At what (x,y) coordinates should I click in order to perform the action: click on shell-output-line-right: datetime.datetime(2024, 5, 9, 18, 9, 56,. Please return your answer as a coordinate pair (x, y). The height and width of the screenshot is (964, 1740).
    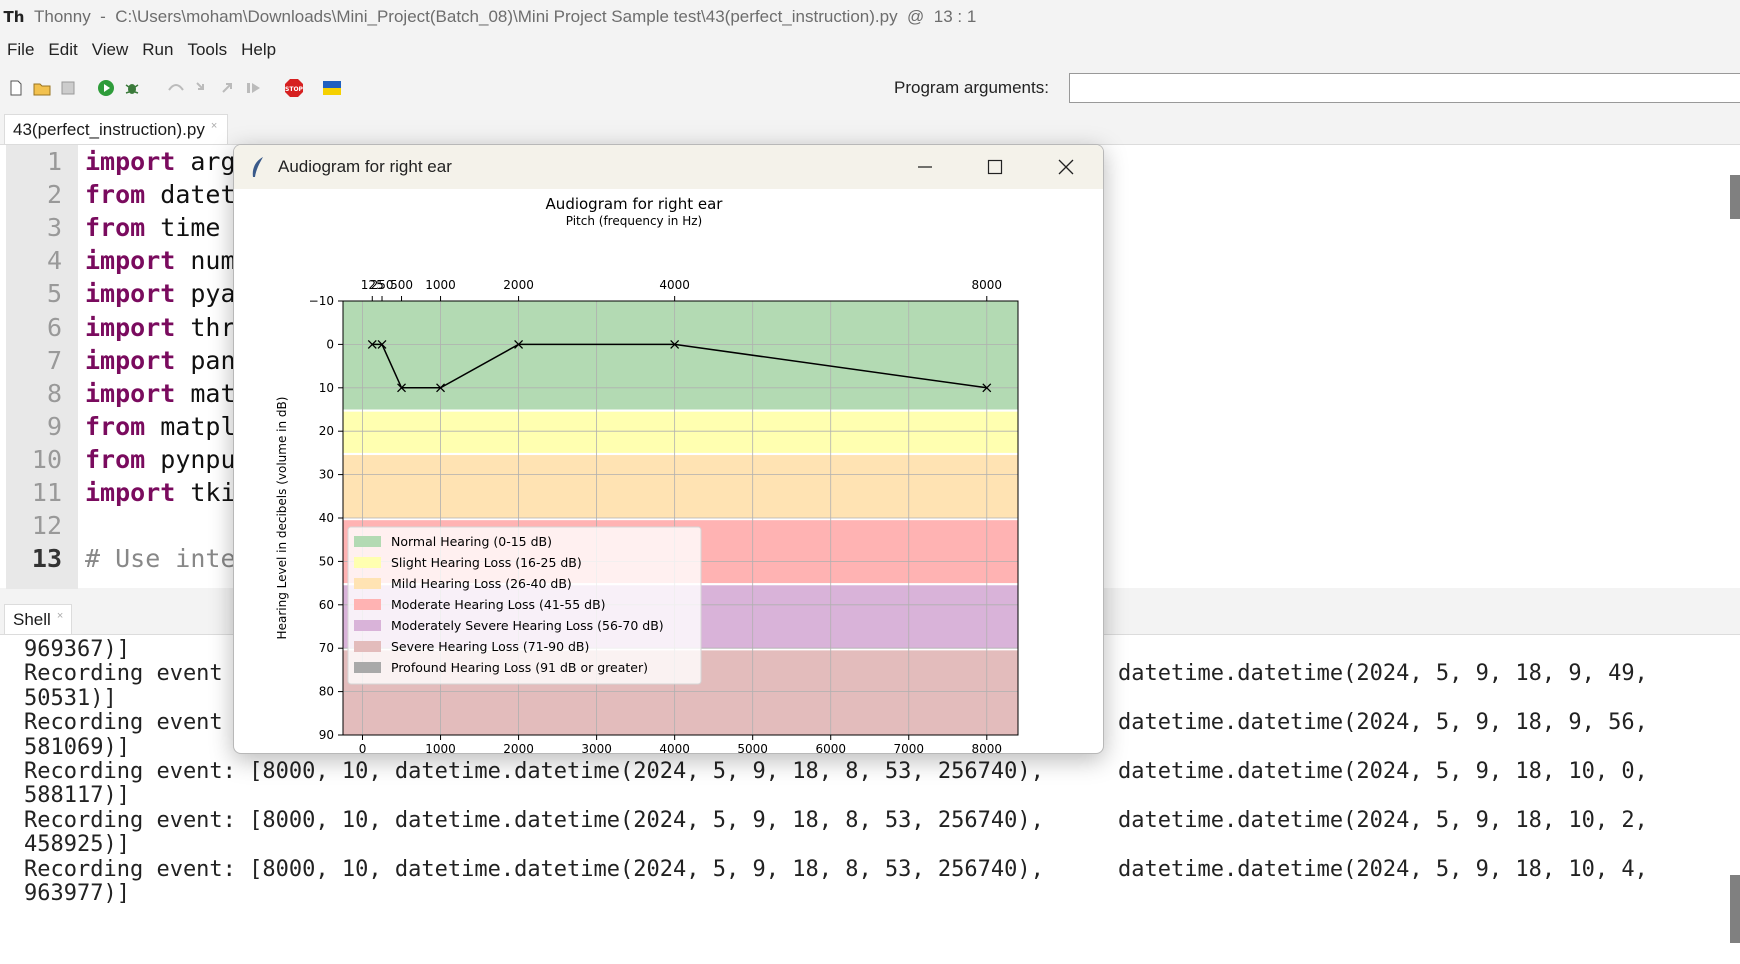
    Looking at the image, I should click on (1383, 723).